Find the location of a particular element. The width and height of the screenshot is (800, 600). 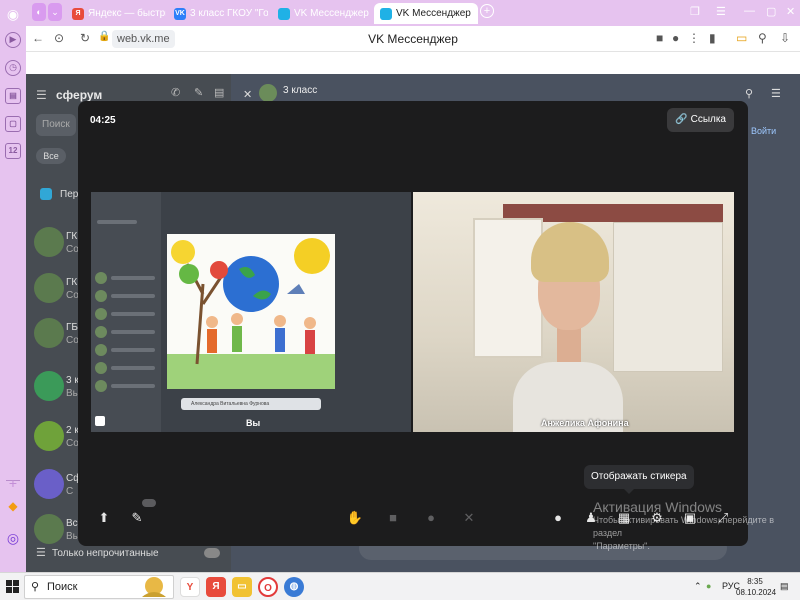

end-call-icon: ✕ is located at coordinates (469, 518).